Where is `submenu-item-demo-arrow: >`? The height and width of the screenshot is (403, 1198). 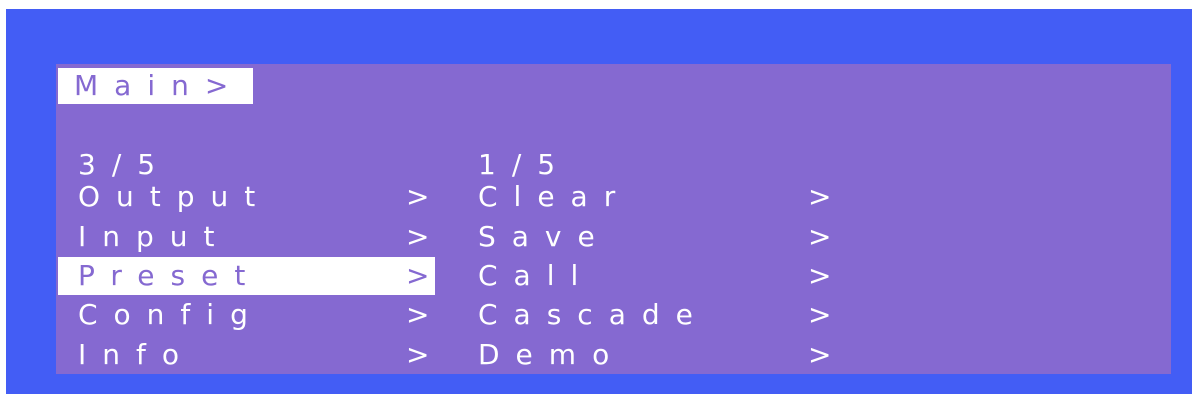
submenu-item-demo-arrow: > is located at coordinates (828, 354).